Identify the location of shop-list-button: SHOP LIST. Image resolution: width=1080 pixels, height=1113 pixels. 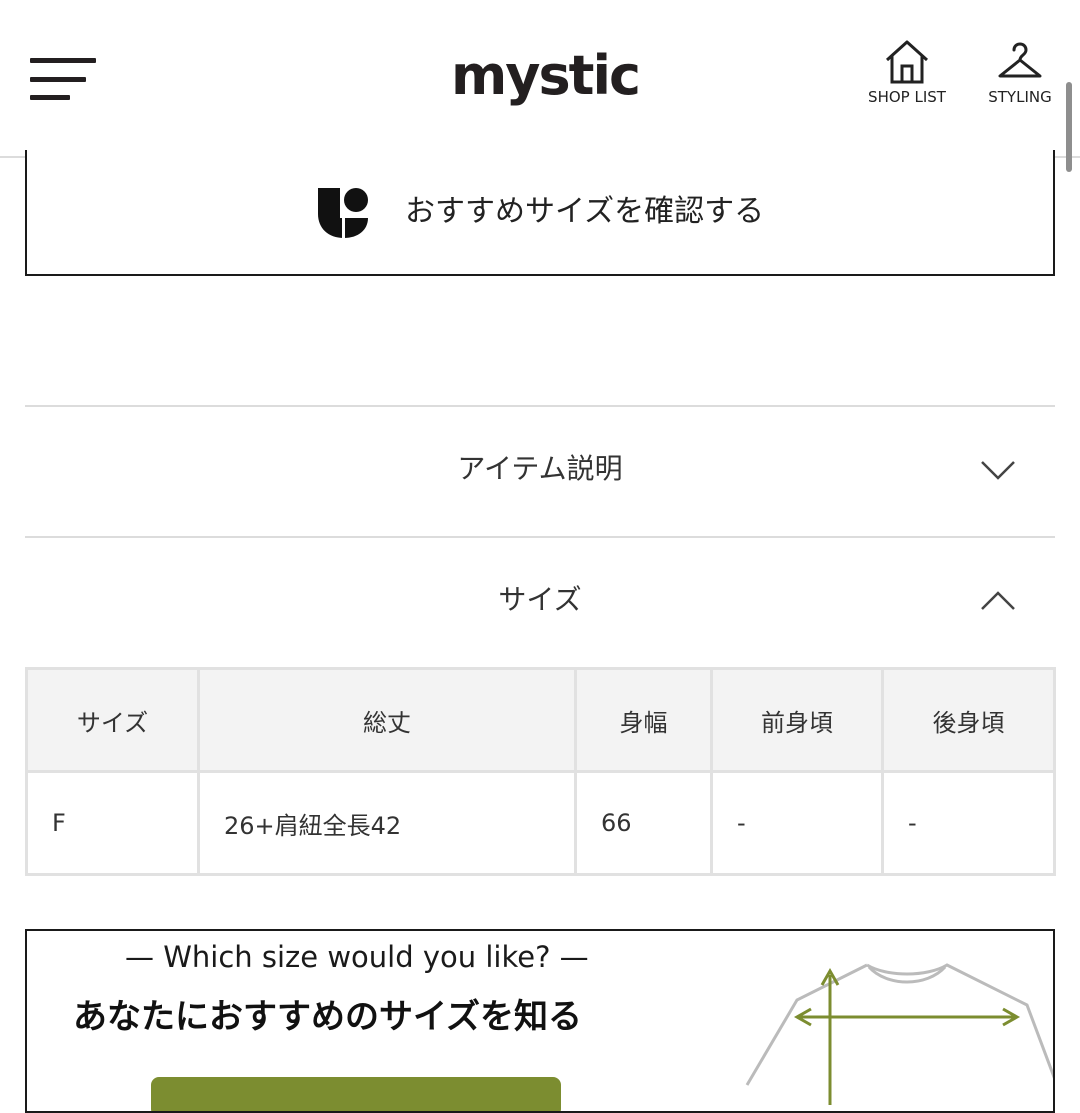
(907, 72).